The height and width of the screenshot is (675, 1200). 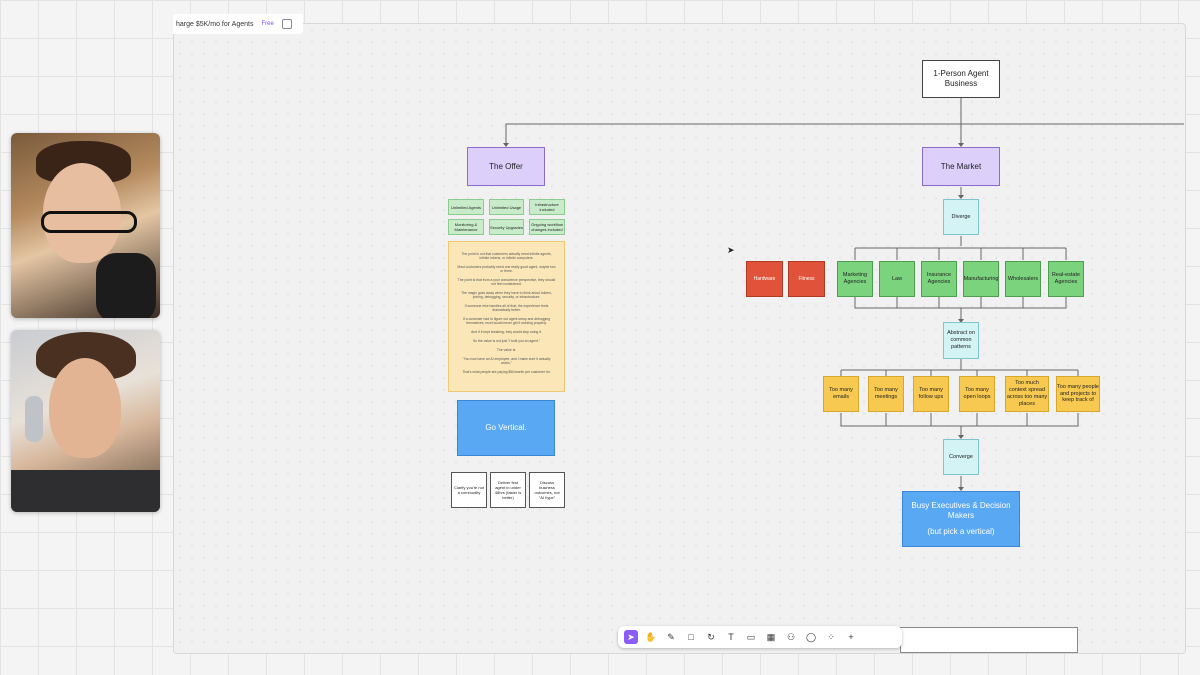 What do you see at coordinates (506, 227) in the screenshot?
I see `feature-sticky: Security Upgrades` at bounding box center [506, 227].